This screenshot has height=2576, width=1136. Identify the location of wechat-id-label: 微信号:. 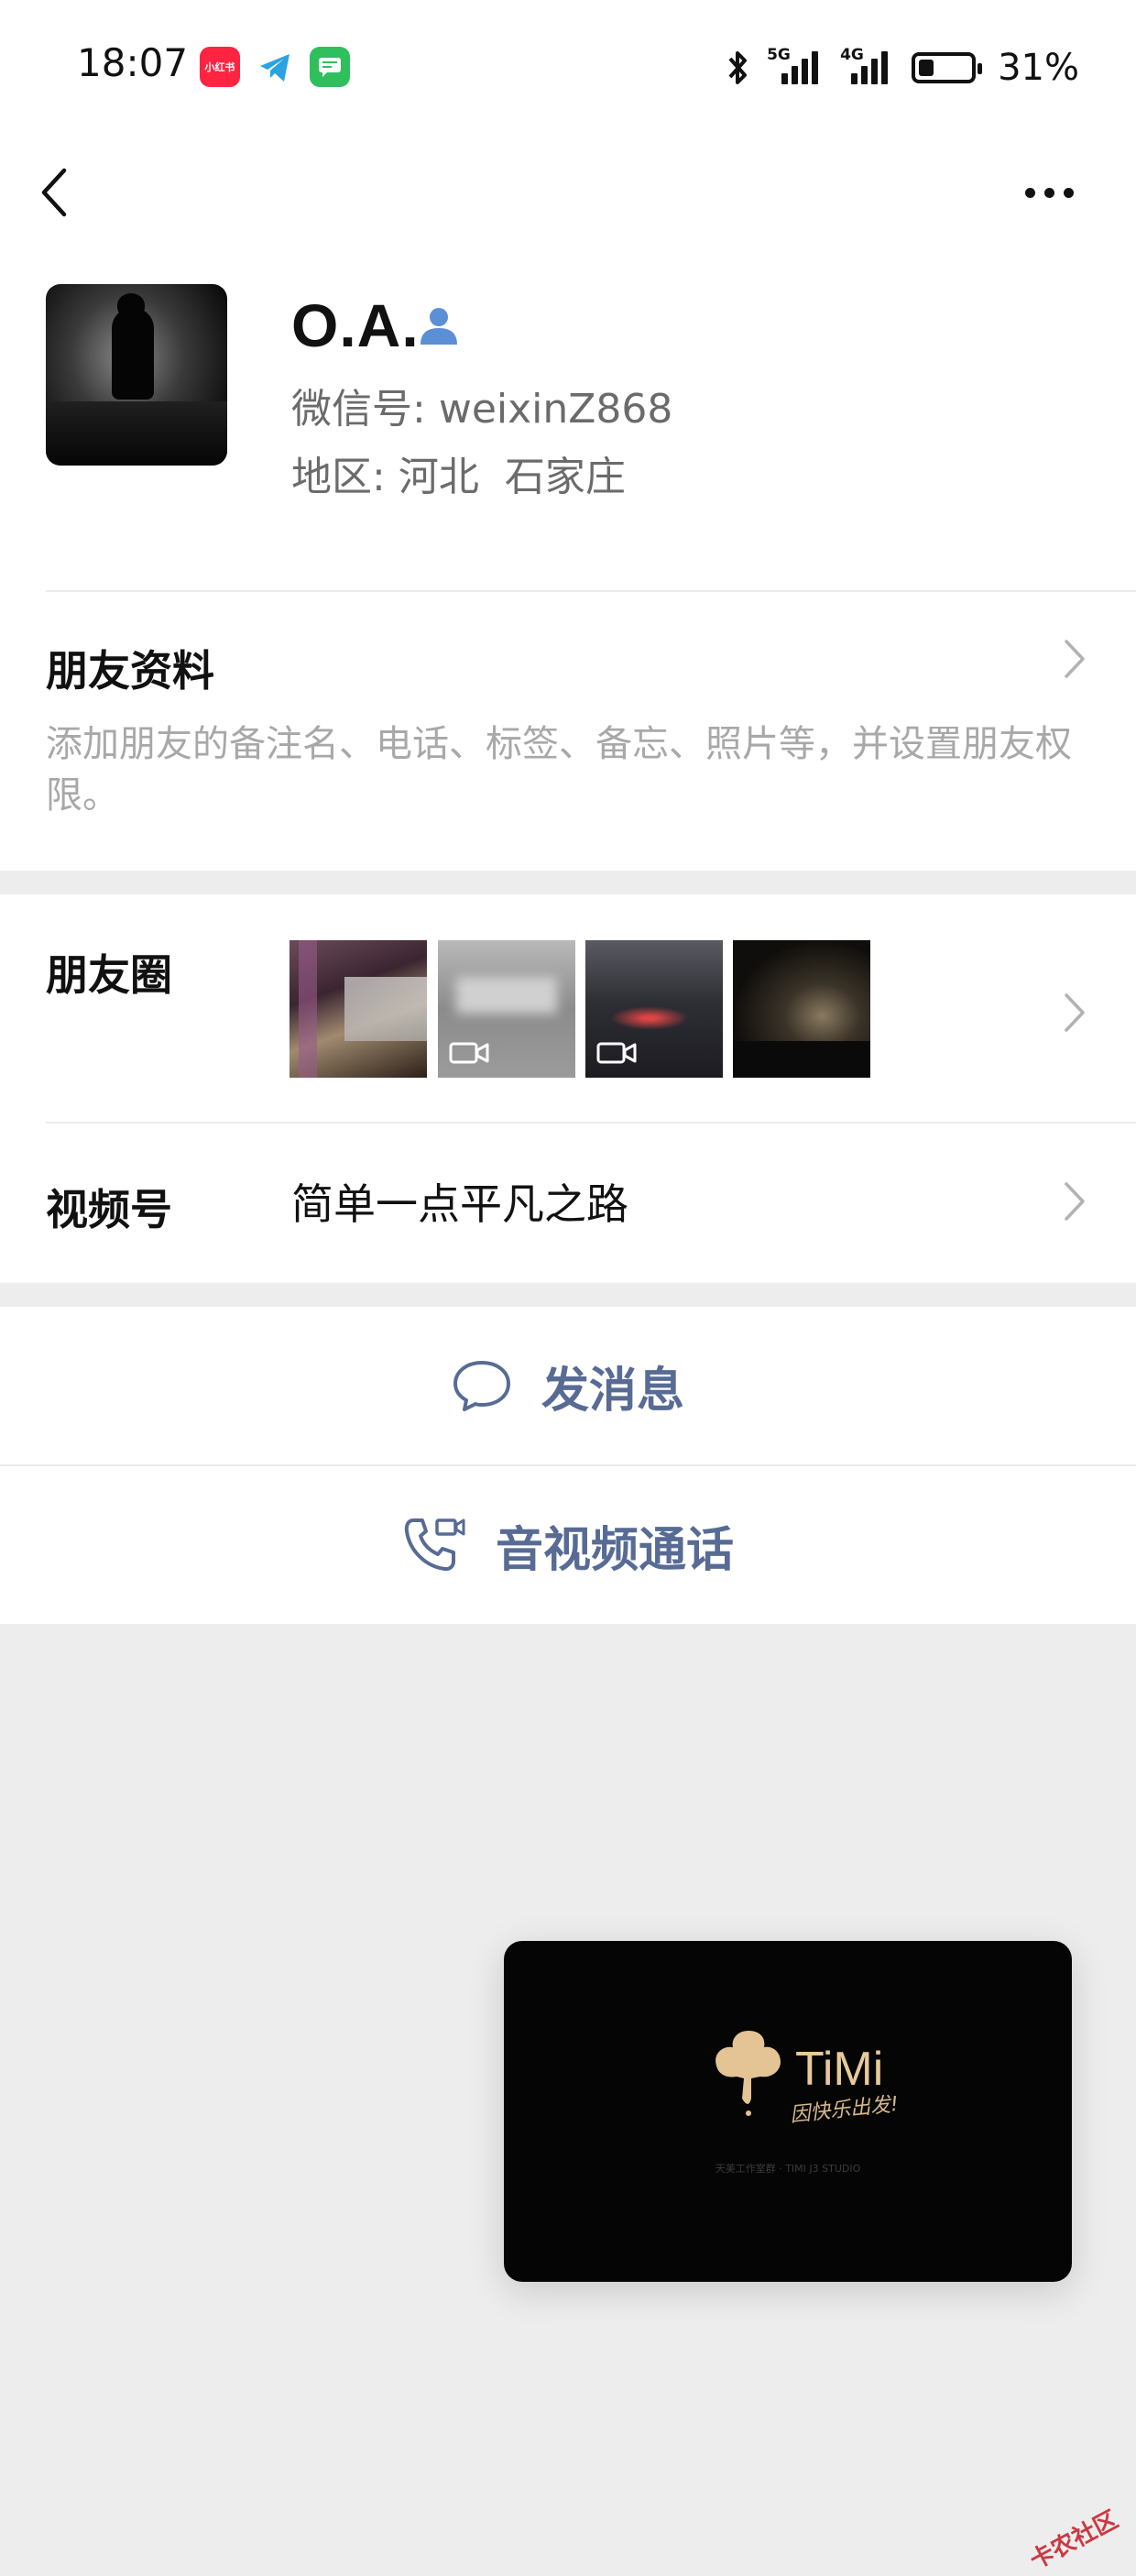
(359, 409).